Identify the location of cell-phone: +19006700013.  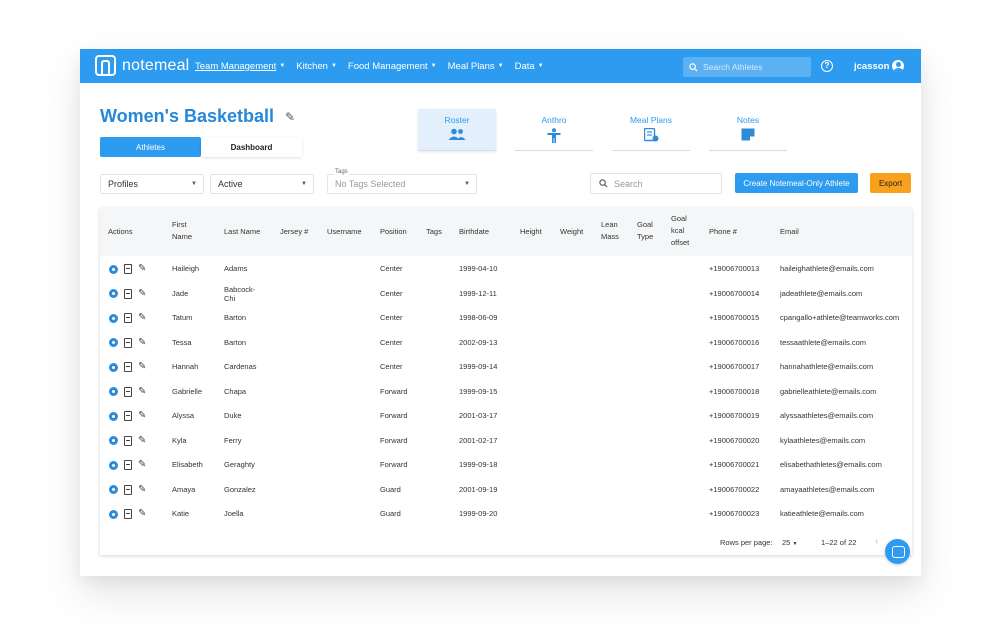
(734, 268).